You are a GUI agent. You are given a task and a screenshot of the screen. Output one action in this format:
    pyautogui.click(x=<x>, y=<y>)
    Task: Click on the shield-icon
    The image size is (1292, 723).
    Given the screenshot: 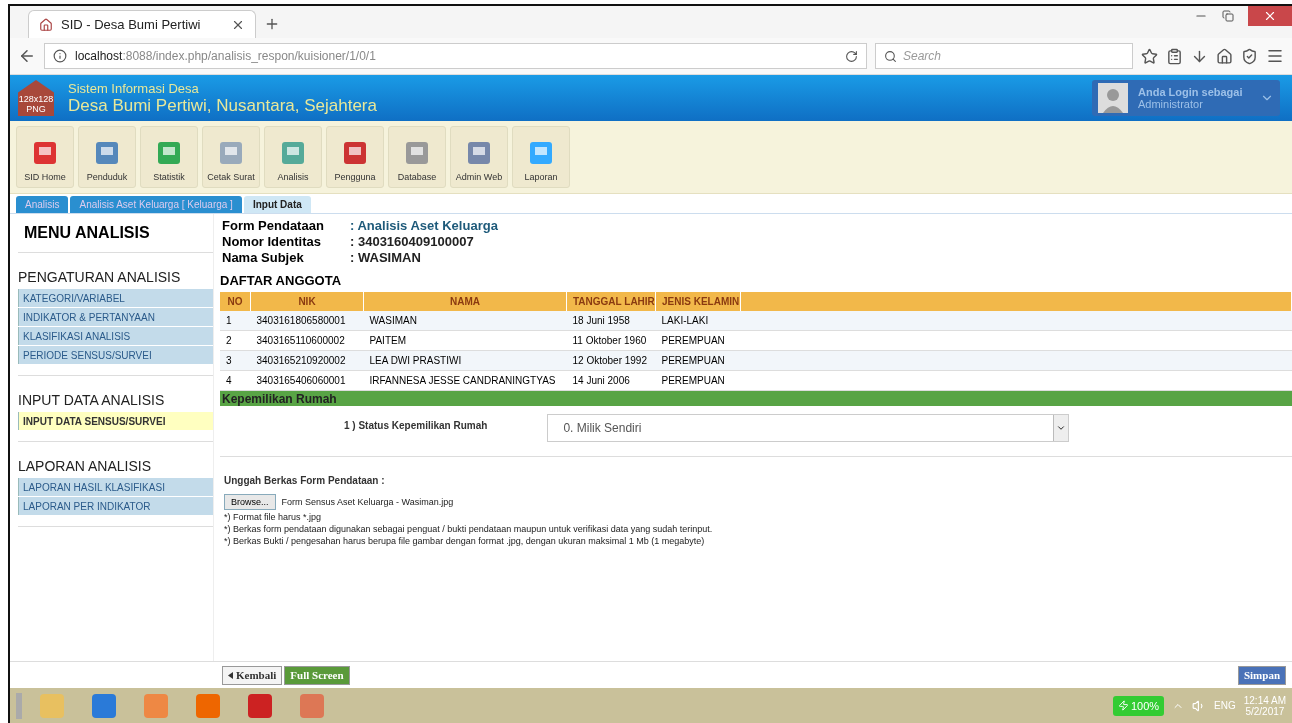 What is the action you would take?
    pyautogui.click(x=1249, y=56)
    